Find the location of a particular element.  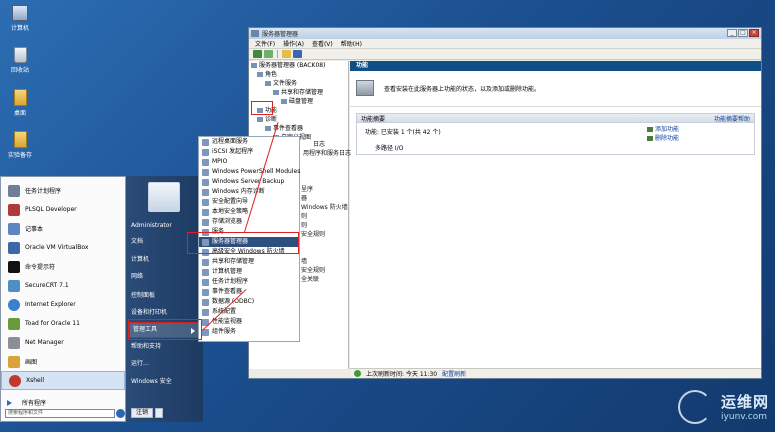

program-securecrt: SecureCRT 7.1 is located at coordinates (63, 285).